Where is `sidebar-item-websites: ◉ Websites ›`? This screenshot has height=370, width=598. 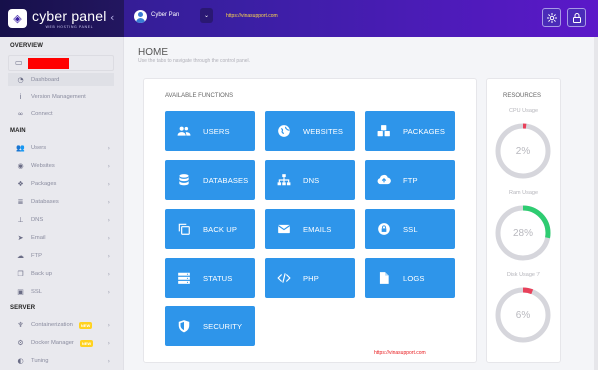
sidebar-item-websites: ◉ Websites › is located at coordinates (64, 166).